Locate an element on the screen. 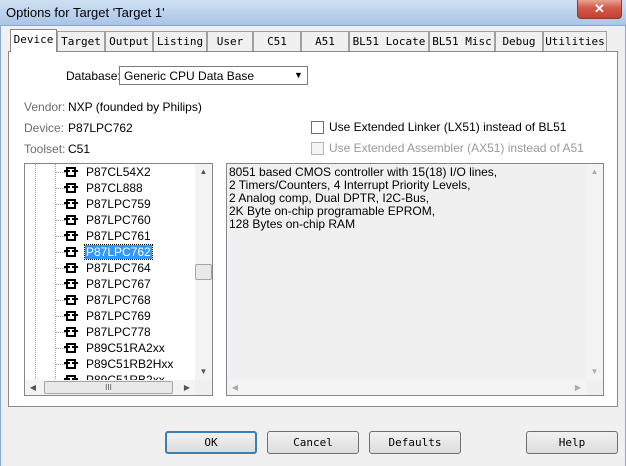  tree-item: P87LPC767 is located at coordinates (110, 284).